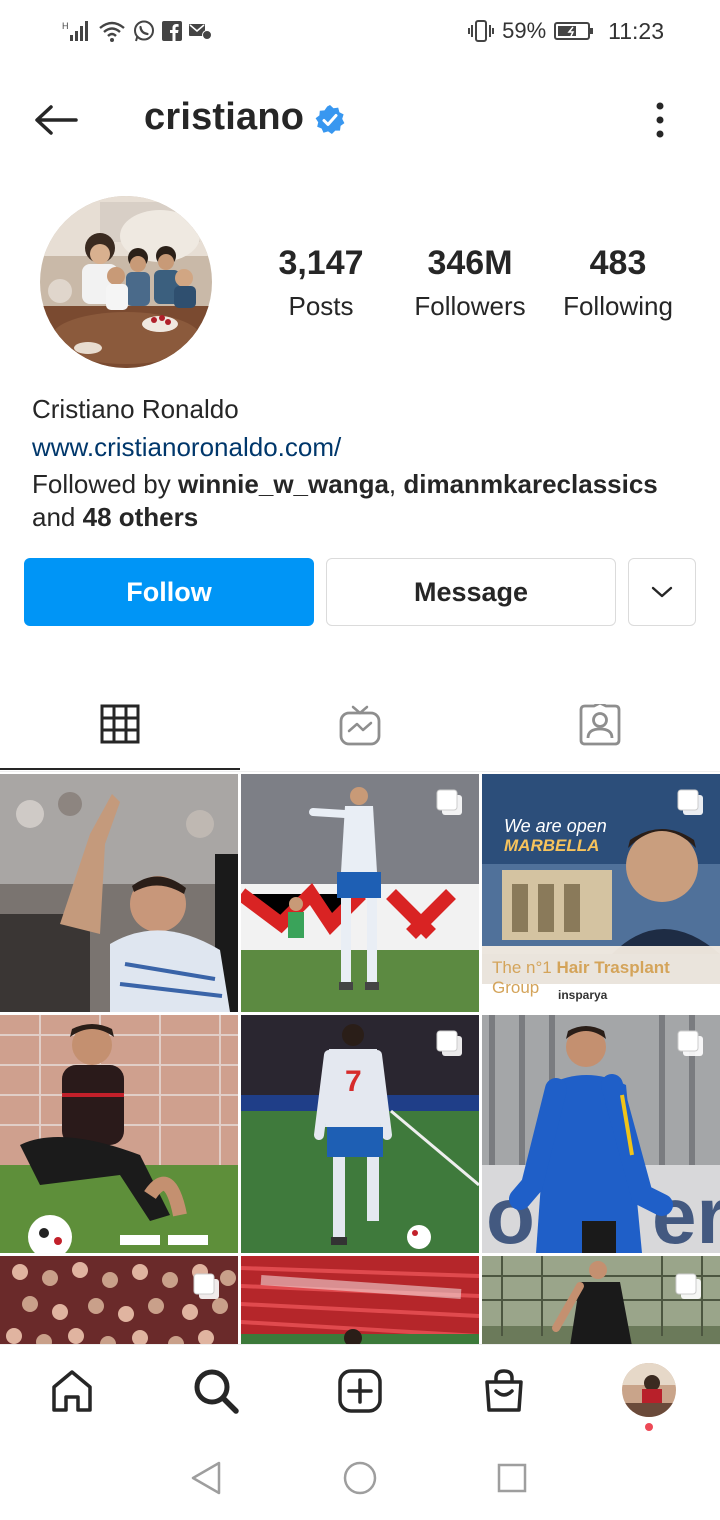  Describe the element at coordinates (470, 306) in the screenshot. I see `followers-label: Followers` at that location.